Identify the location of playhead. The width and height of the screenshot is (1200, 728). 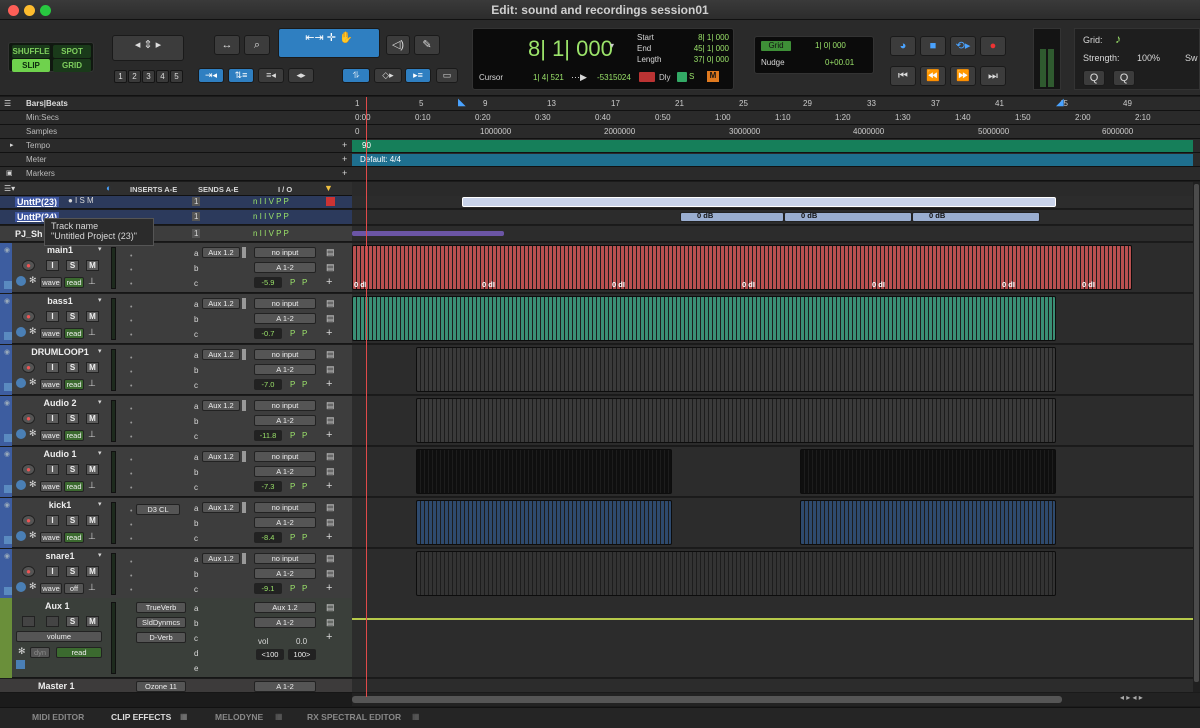
(366, 397).